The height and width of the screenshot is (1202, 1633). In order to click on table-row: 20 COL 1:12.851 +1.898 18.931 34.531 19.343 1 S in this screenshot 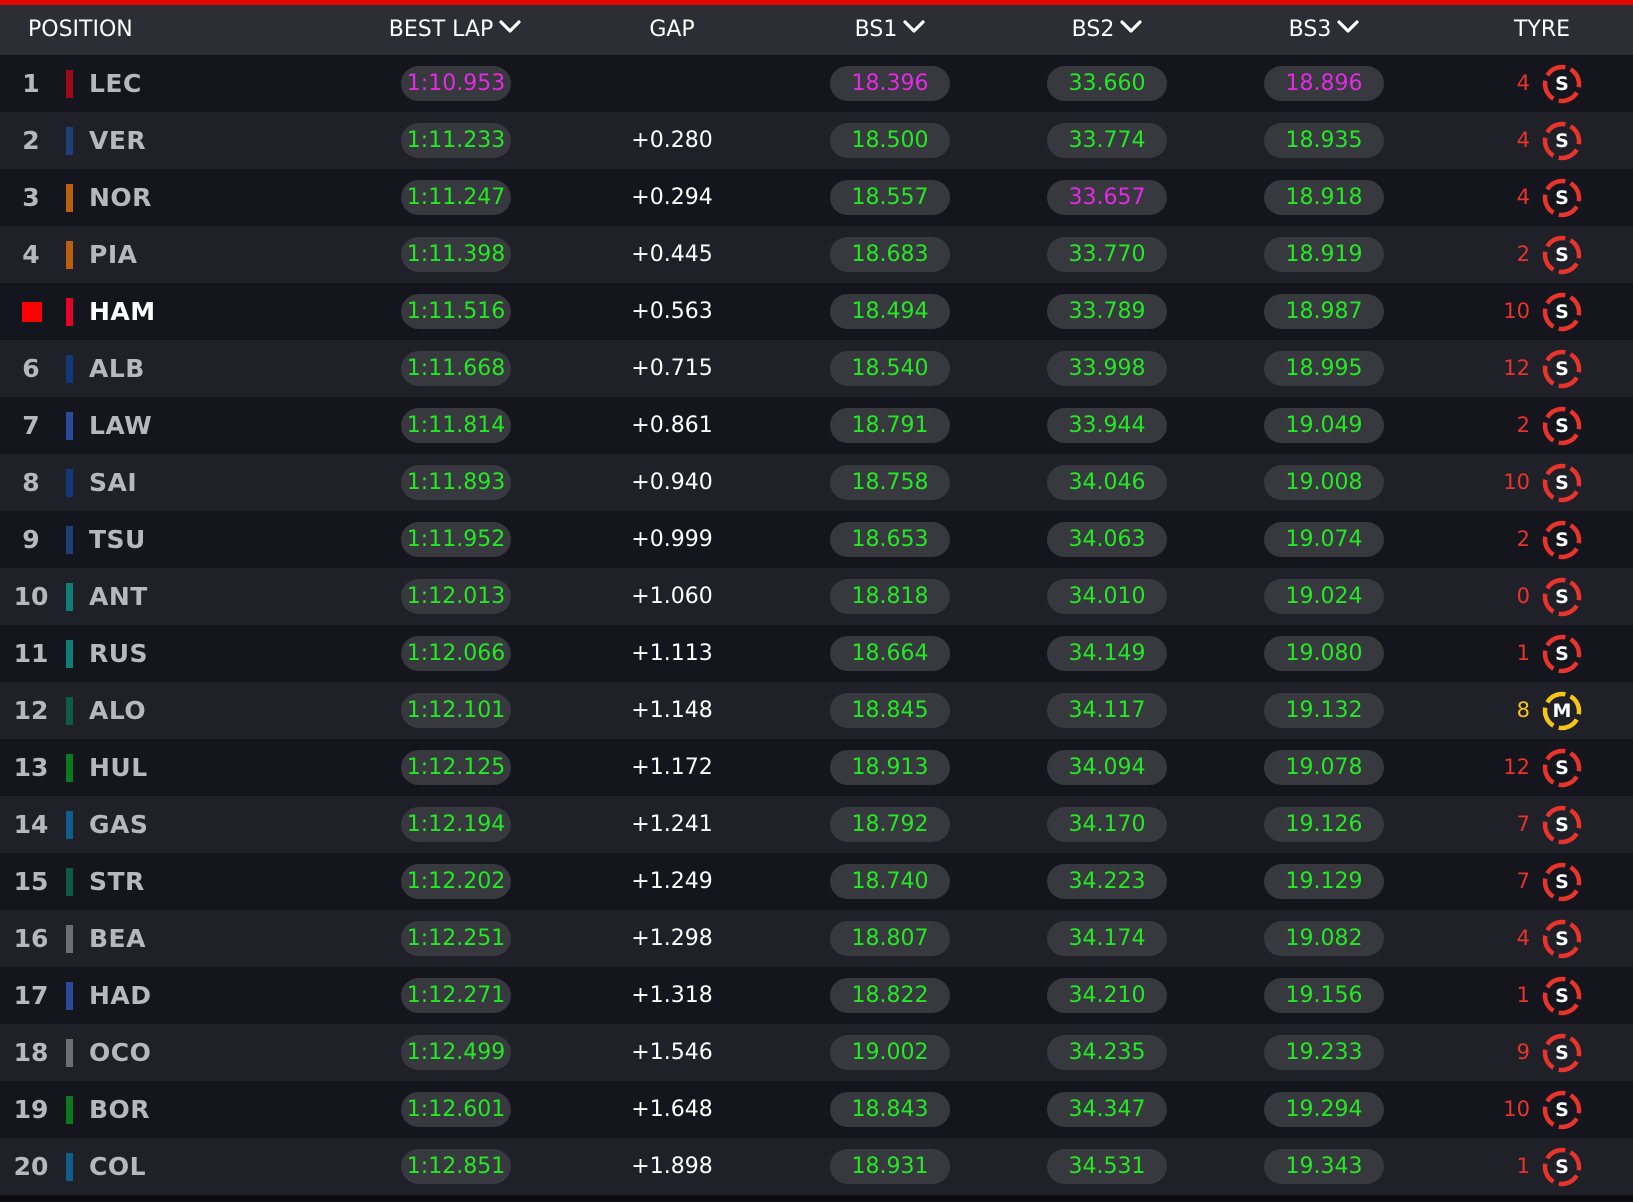, I will do `click(816, 1166)`.